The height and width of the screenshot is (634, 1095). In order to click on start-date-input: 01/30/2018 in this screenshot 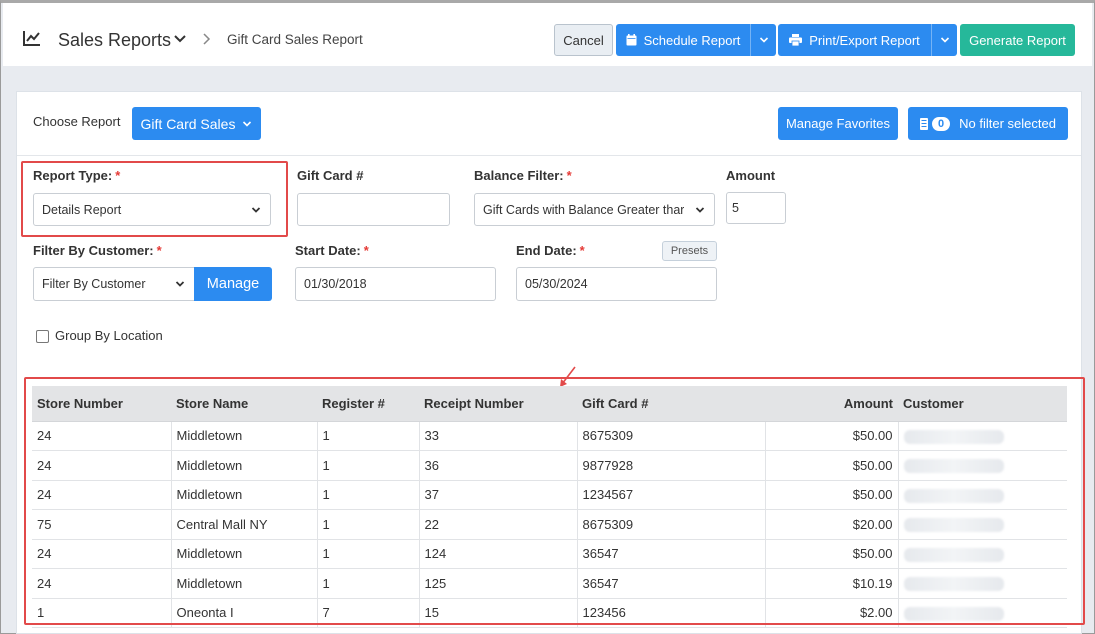, I will do `click(395, 284)`.